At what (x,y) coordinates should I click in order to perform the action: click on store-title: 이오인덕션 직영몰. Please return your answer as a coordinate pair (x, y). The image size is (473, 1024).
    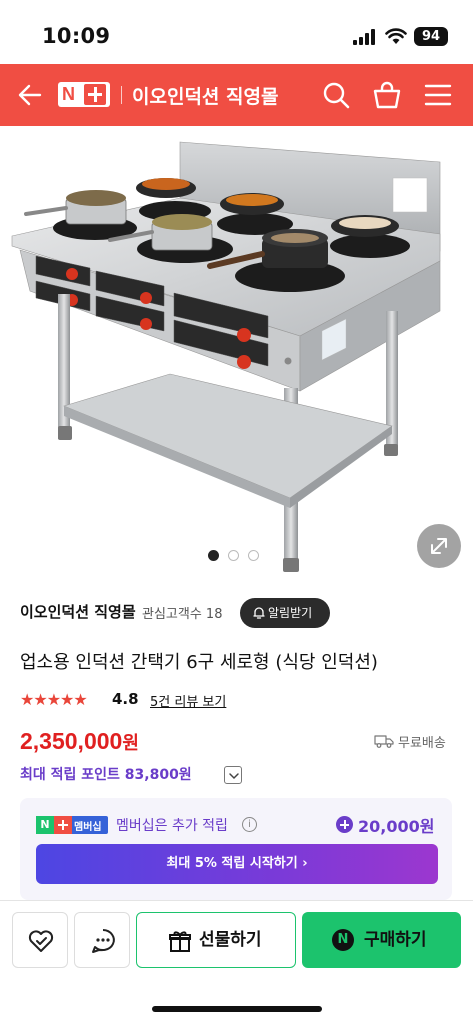
    Looking at the image, I should click on (205, 95).